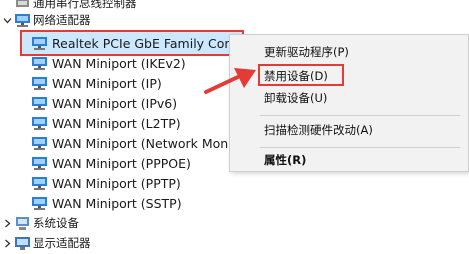 The image size is (469, 254). What do you see at coordinates (234, 243) in the screenshot?
I see `category-row-display-adapters: 显示适配器` at bounding box center [234, 243].